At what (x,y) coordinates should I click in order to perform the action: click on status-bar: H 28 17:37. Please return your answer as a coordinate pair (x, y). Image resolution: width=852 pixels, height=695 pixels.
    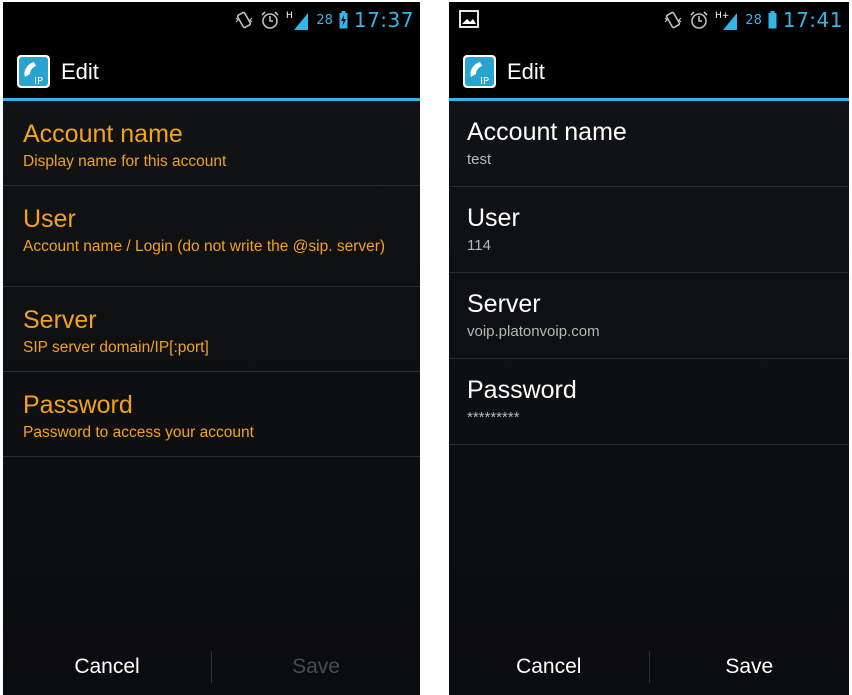
    Looking at the image, I should click on (211, 20).